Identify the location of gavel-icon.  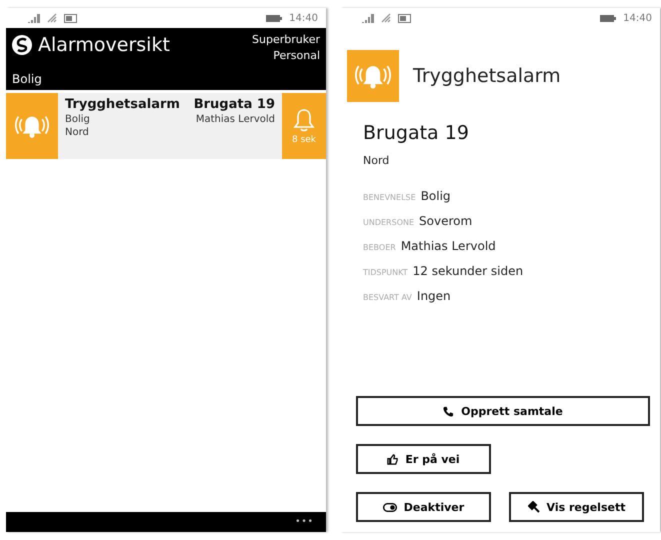
(534, 507).